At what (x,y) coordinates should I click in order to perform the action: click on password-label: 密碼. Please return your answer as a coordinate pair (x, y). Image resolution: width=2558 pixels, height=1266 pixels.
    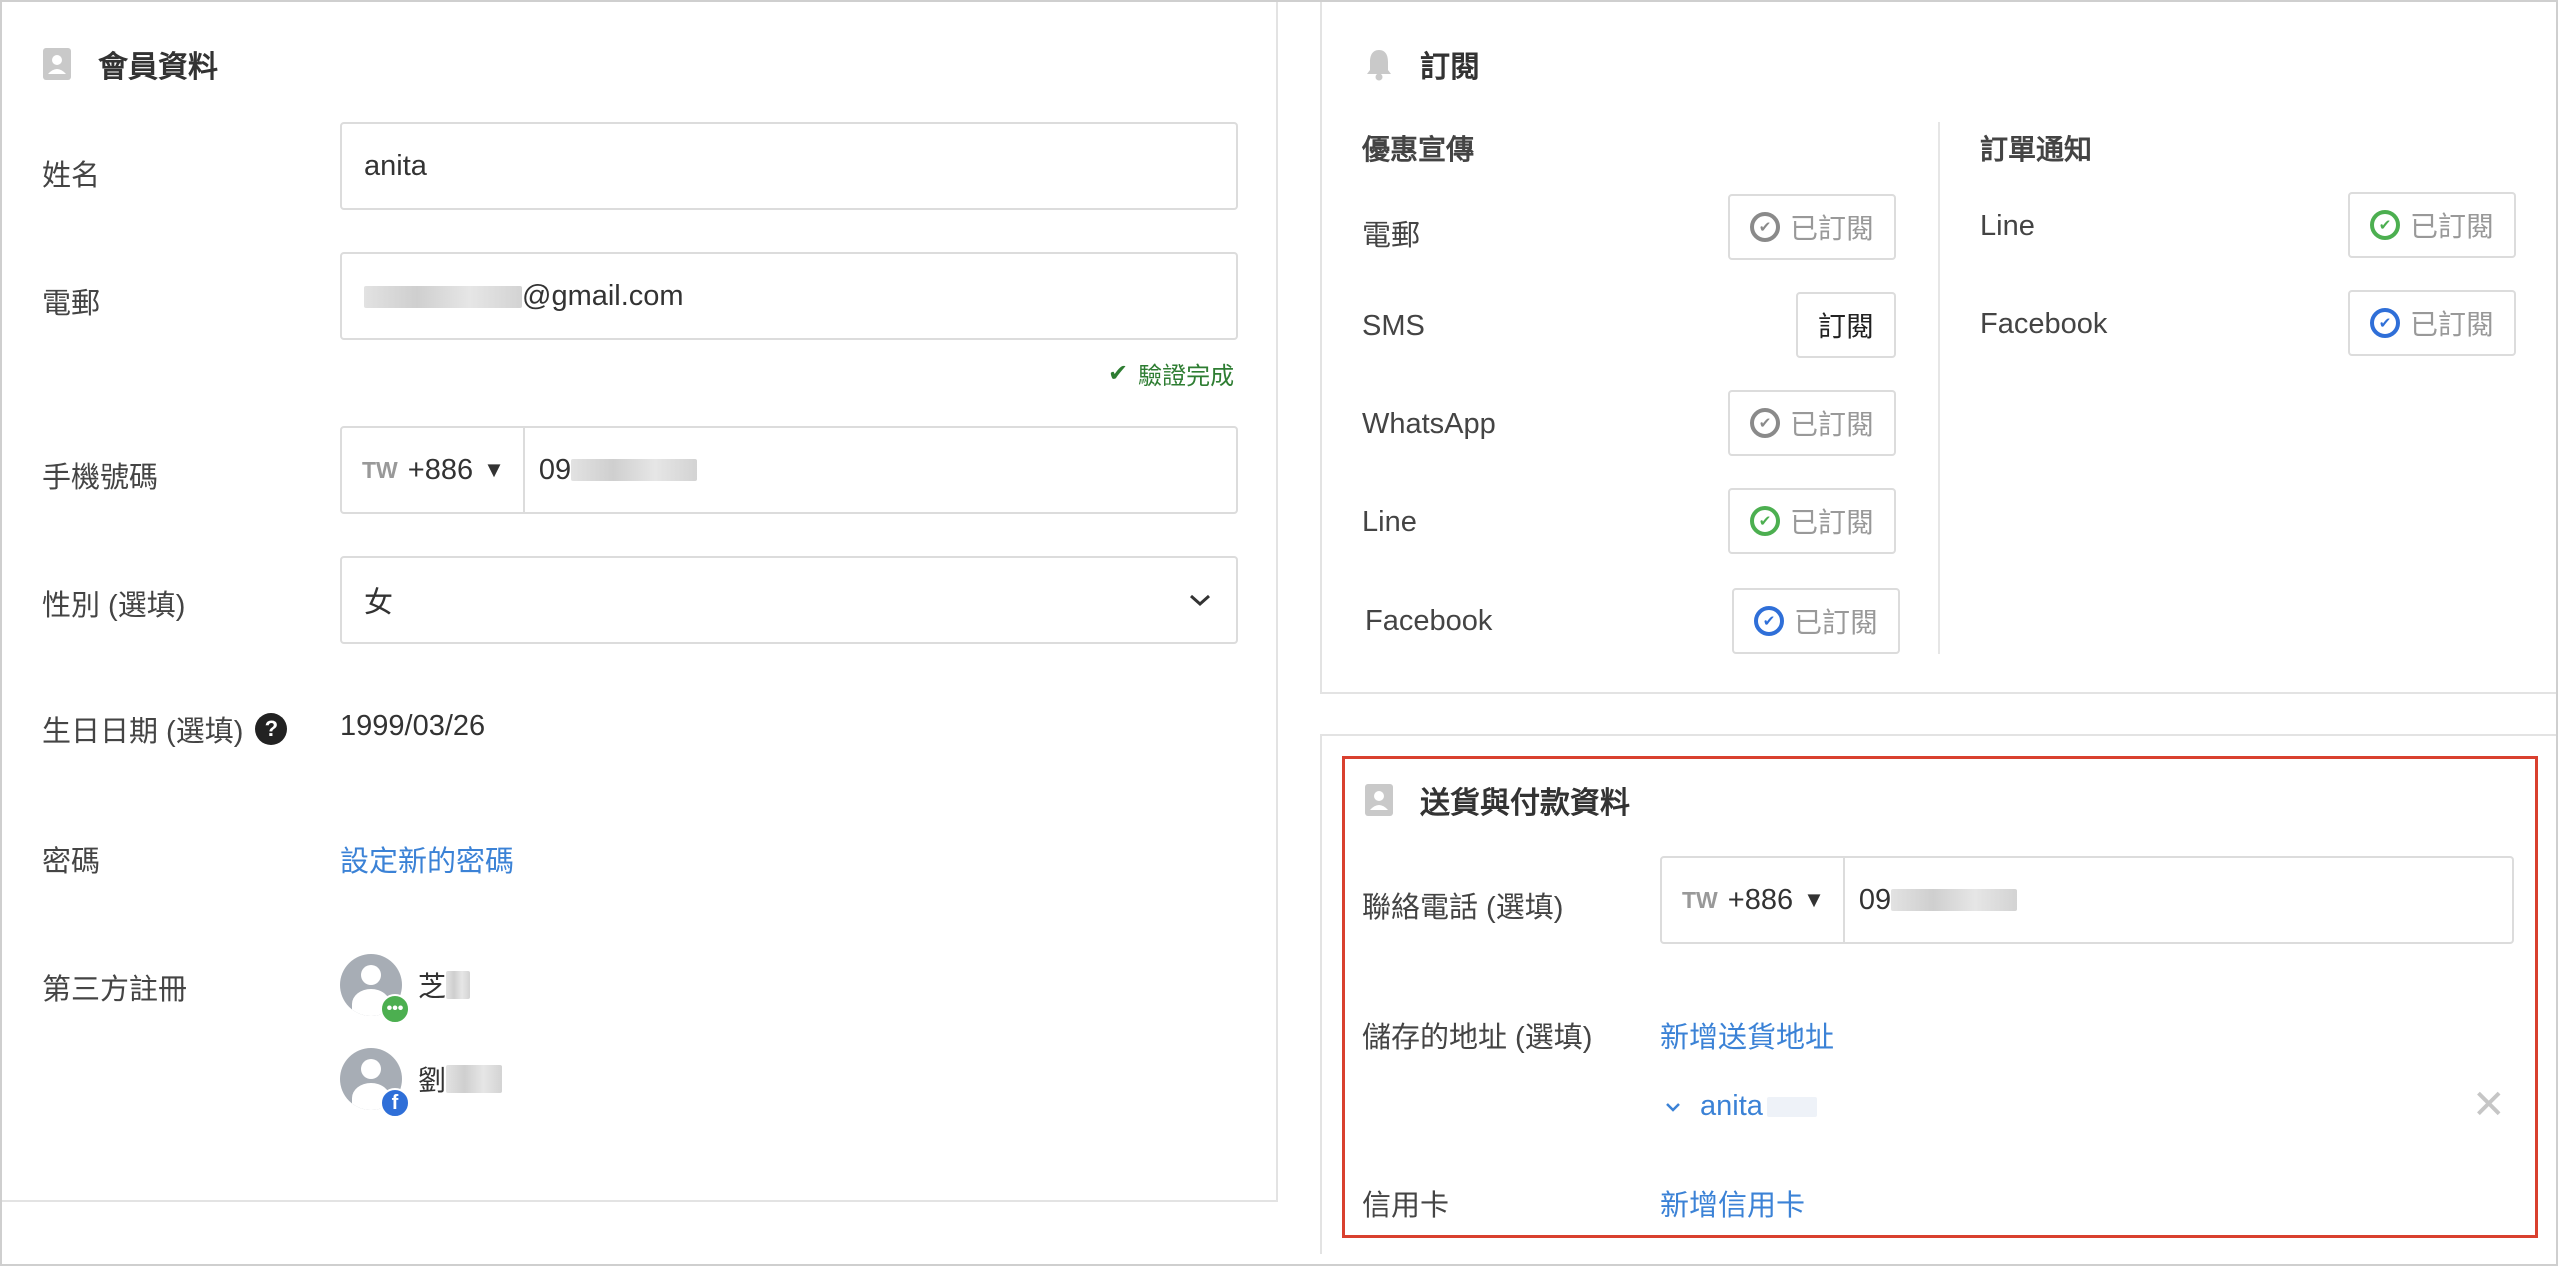
    Looking at the image, I should click on (71, 862).